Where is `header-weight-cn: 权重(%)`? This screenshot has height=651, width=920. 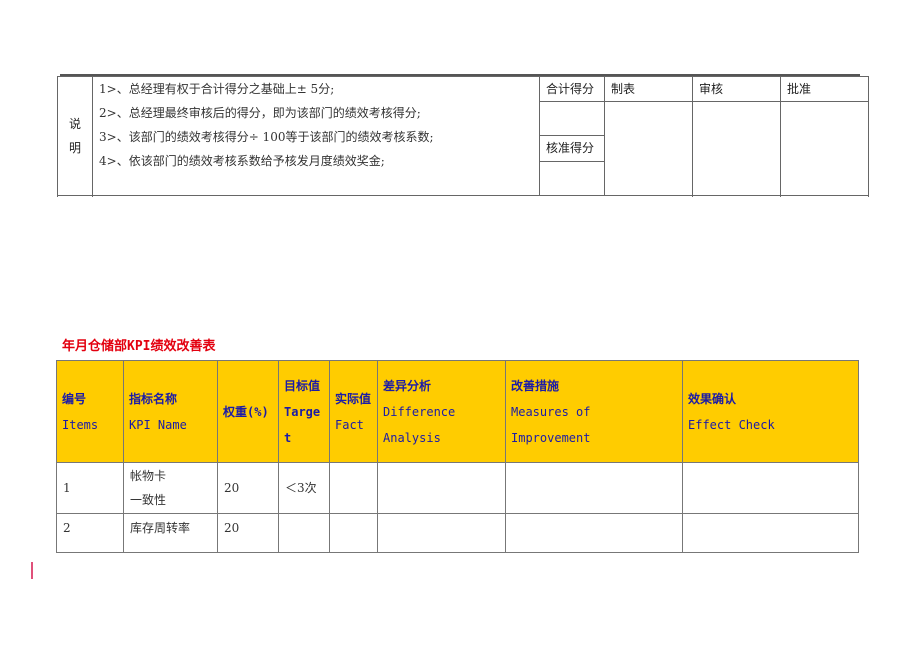 header-weight-cn: 权重(%) is located at coordinates (246, 411).